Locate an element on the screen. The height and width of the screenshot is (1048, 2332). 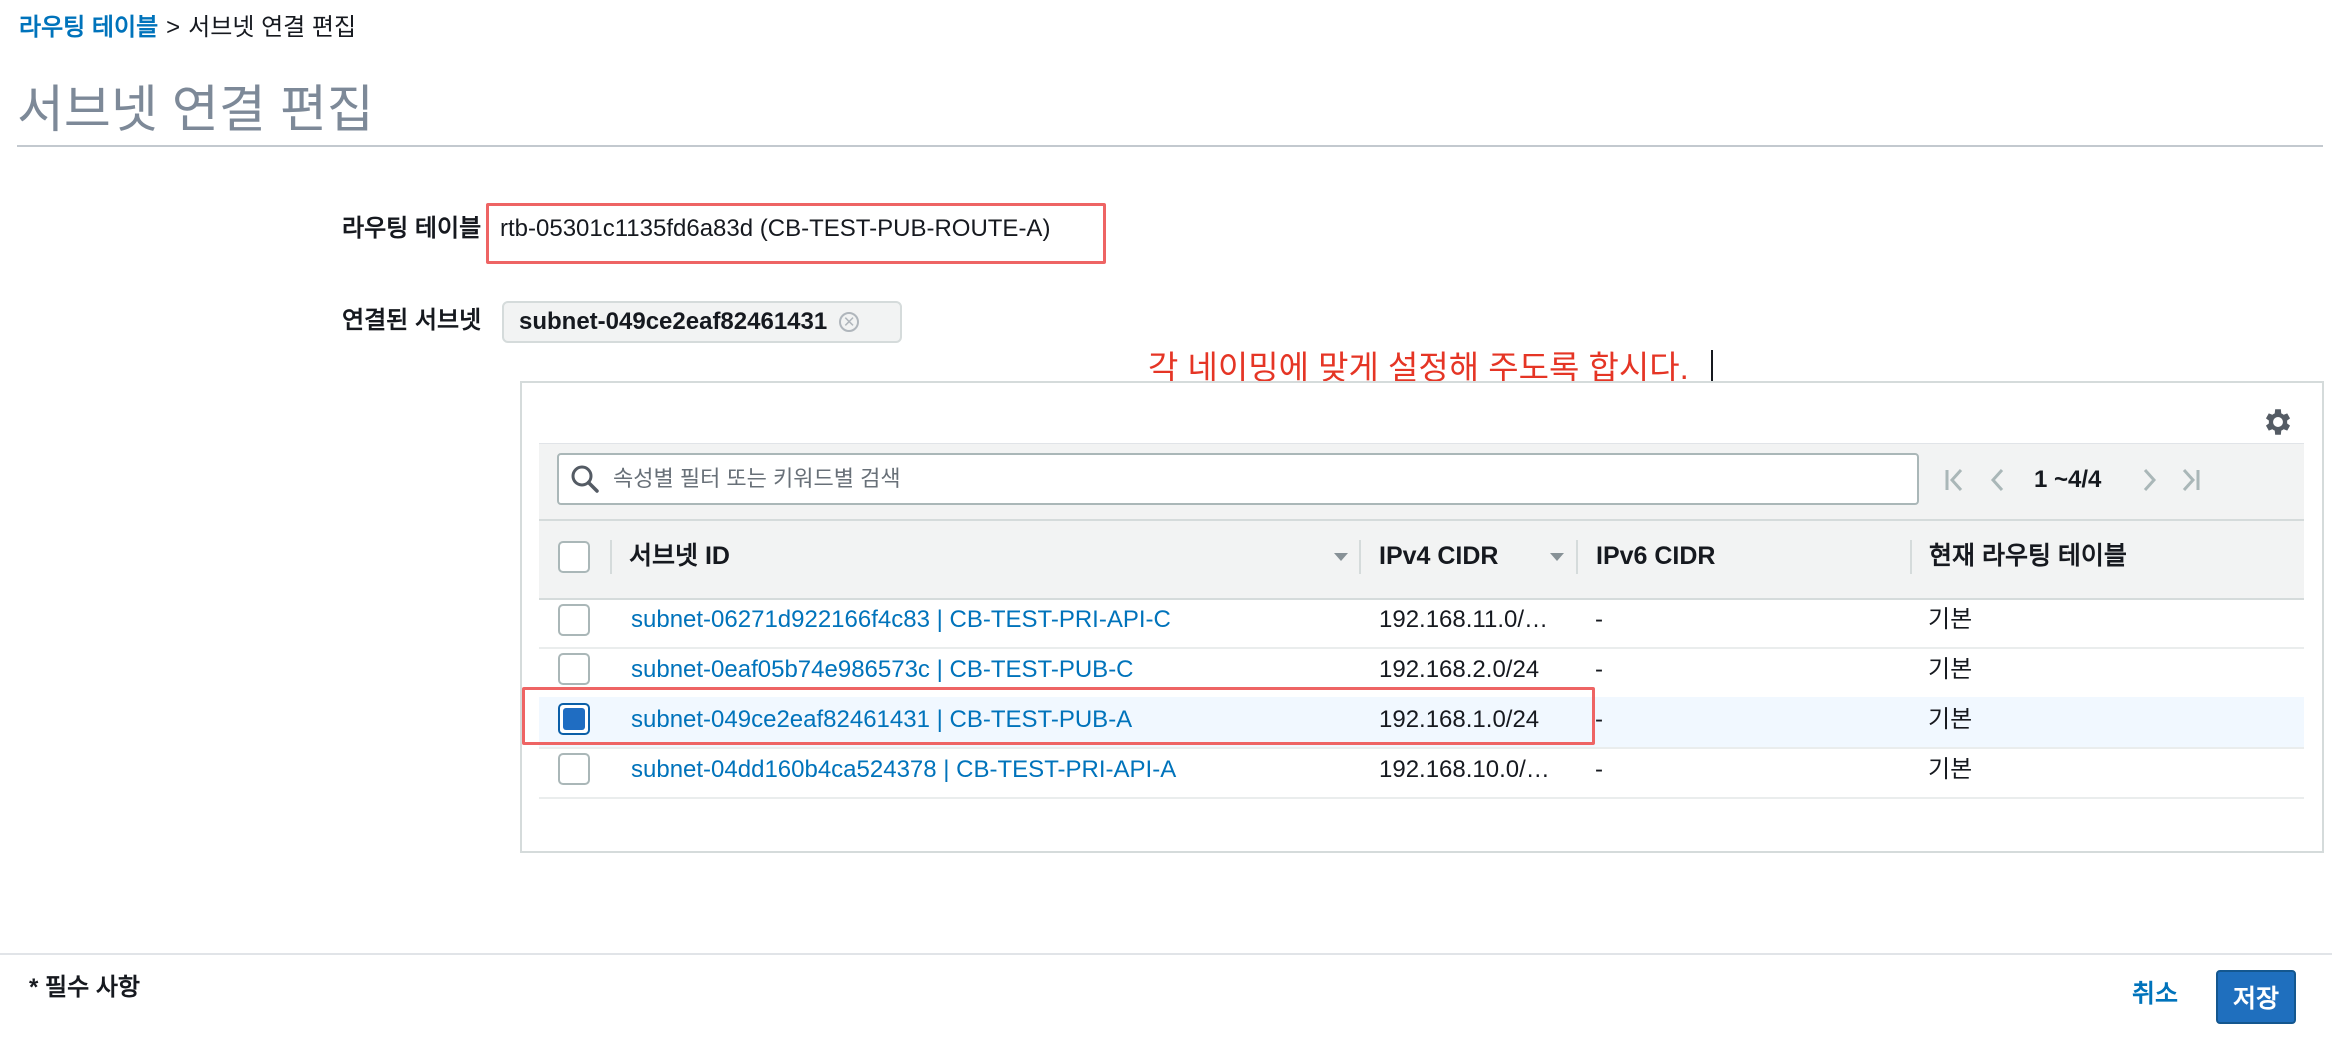
associated-subnet-token: subnet-049ce2eaf82461431 ✕ is located at coordinates (702, 322).